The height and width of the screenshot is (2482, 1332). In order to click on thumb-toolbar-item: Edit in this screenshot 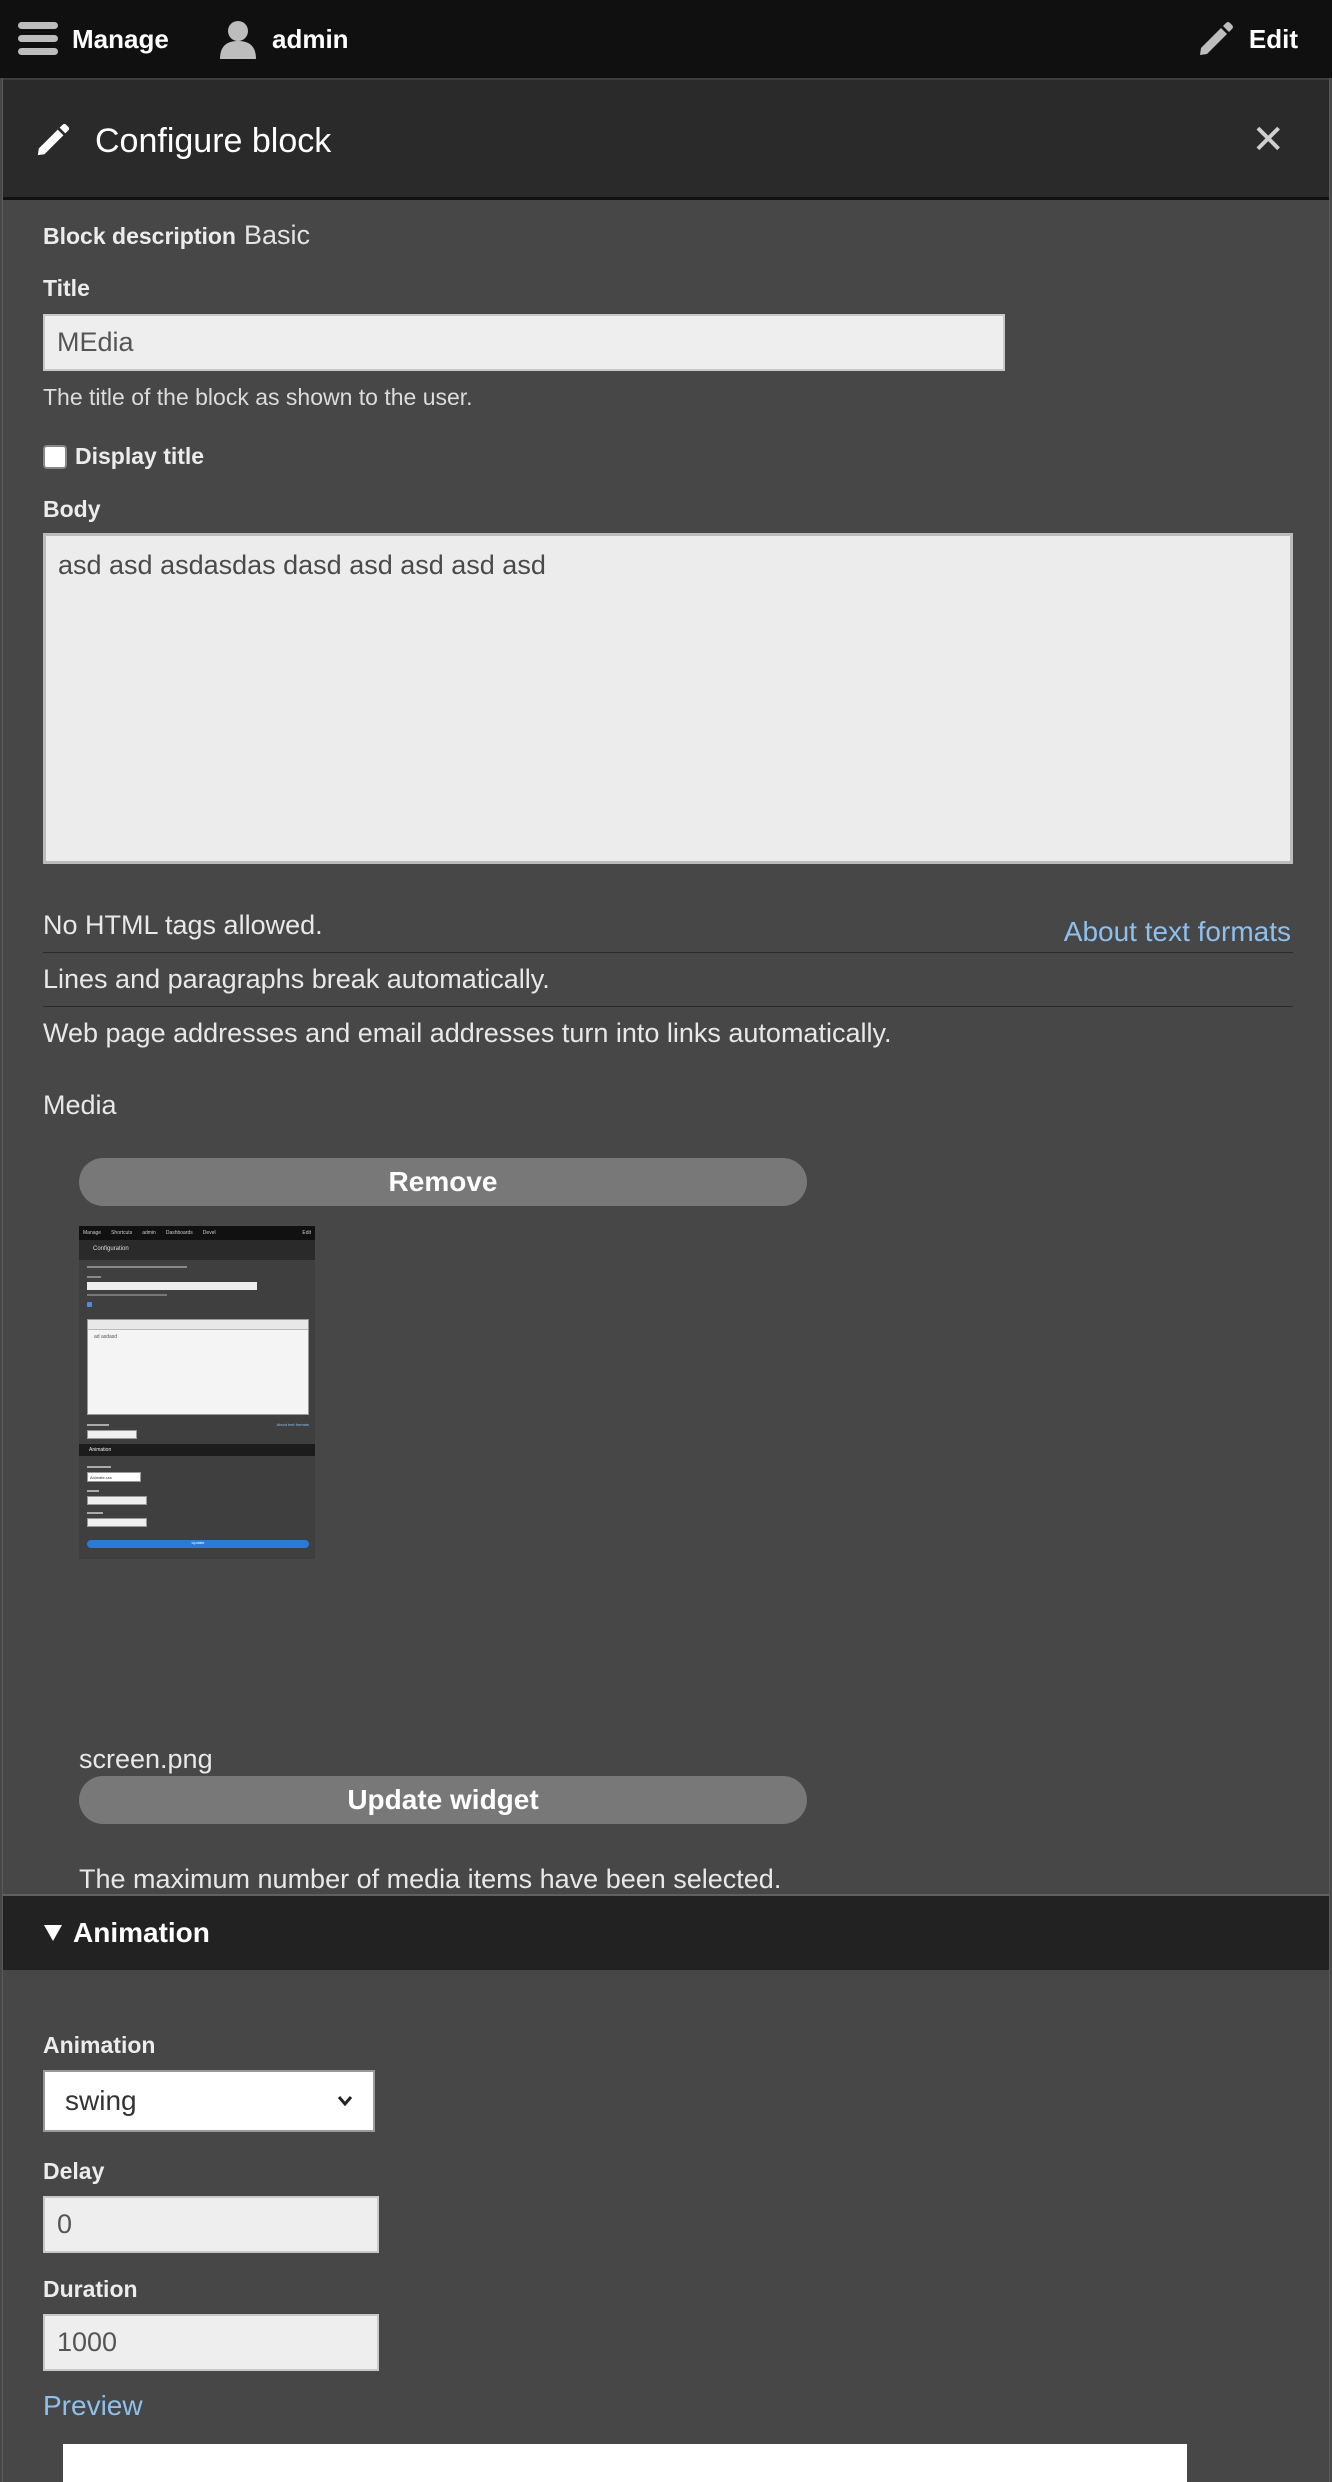, I will do `click(306, 1233)`.